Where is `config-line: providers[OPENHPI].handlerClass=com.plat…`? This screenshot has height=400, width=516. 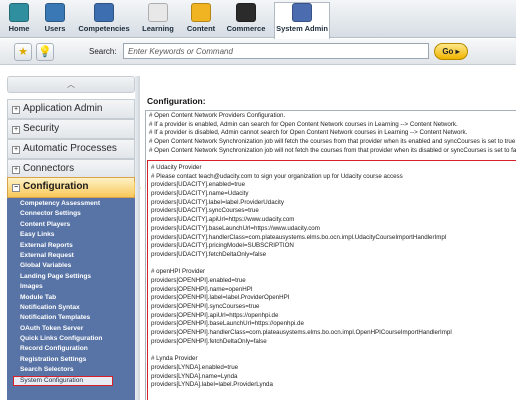
config-line: providers[OPENHPI].handlerClass=com.plat… is located at coordinates (301, 333).